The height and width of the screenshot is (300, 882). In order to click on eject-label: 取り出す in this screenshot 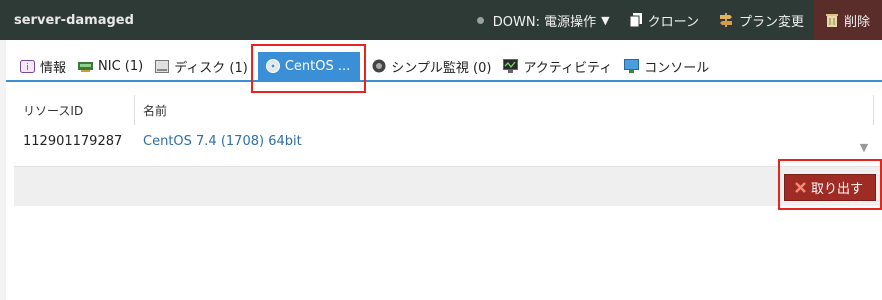, I will do `click(836, 189)`.